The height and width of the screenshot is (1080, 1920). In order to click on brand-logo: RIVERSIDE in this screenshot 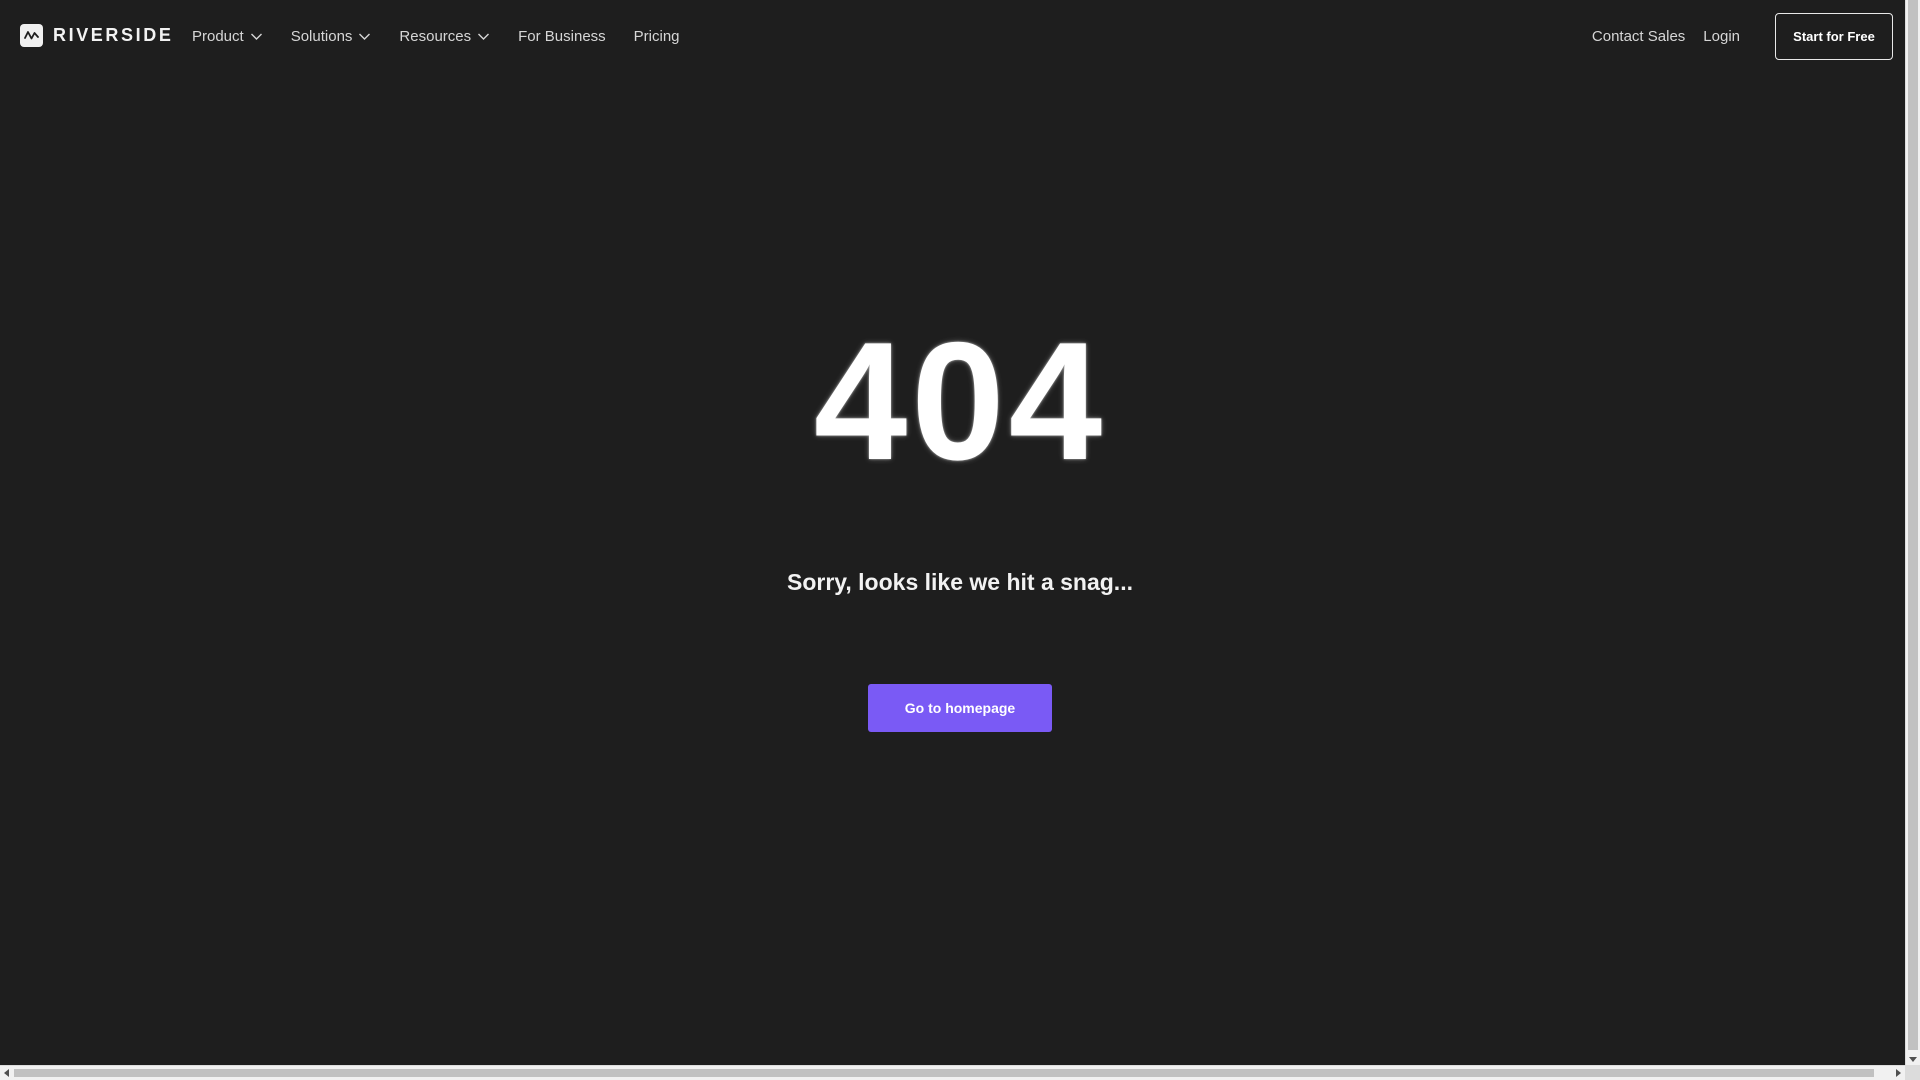, I will do `click(96, 35)`.